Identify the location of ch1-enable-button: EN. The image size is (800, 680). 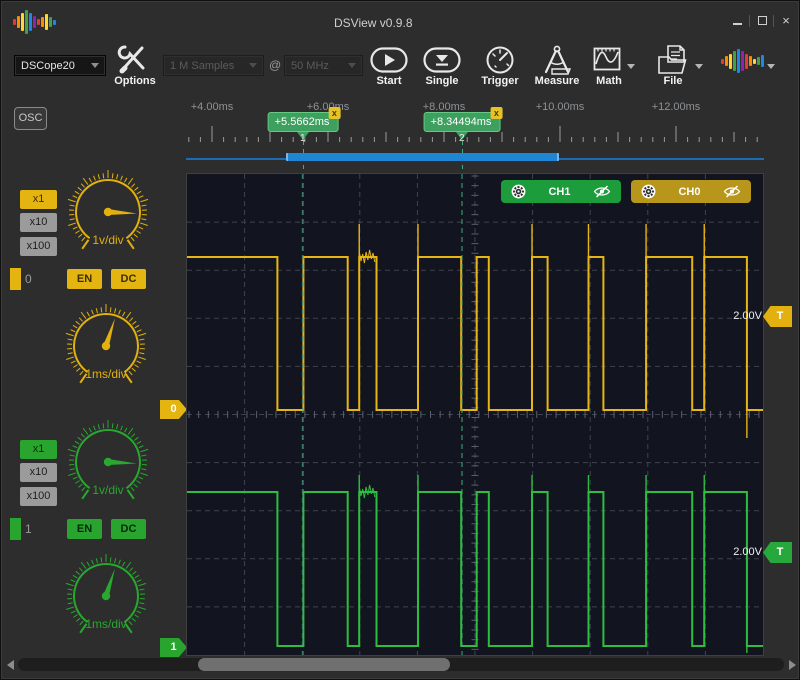
(84, 529).